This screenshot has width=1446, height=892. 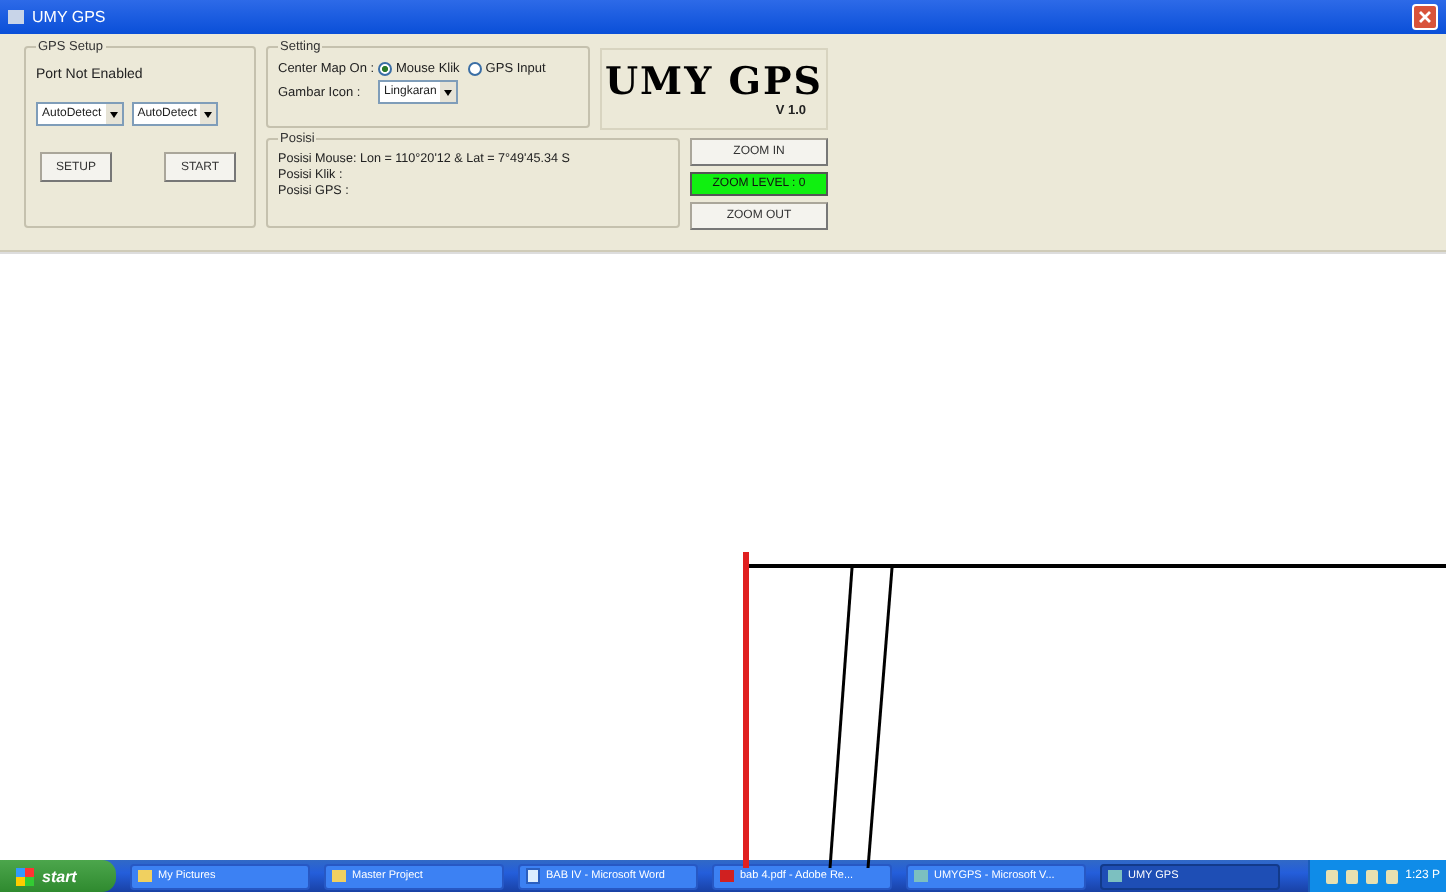 I want to click on logo-text: UMY GPS, so click(x=713, y=82).